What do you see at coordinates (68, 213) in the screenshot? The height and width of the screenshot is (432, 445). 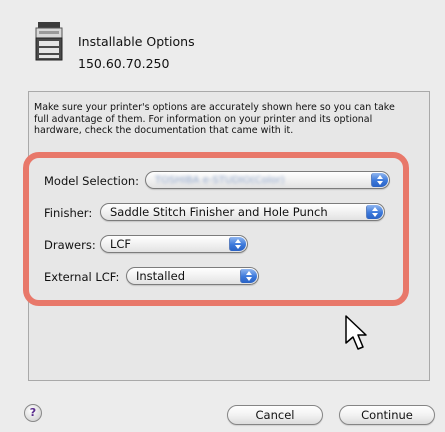 I see `finisher-label: Finisher:` at bounding box center [68, 213].